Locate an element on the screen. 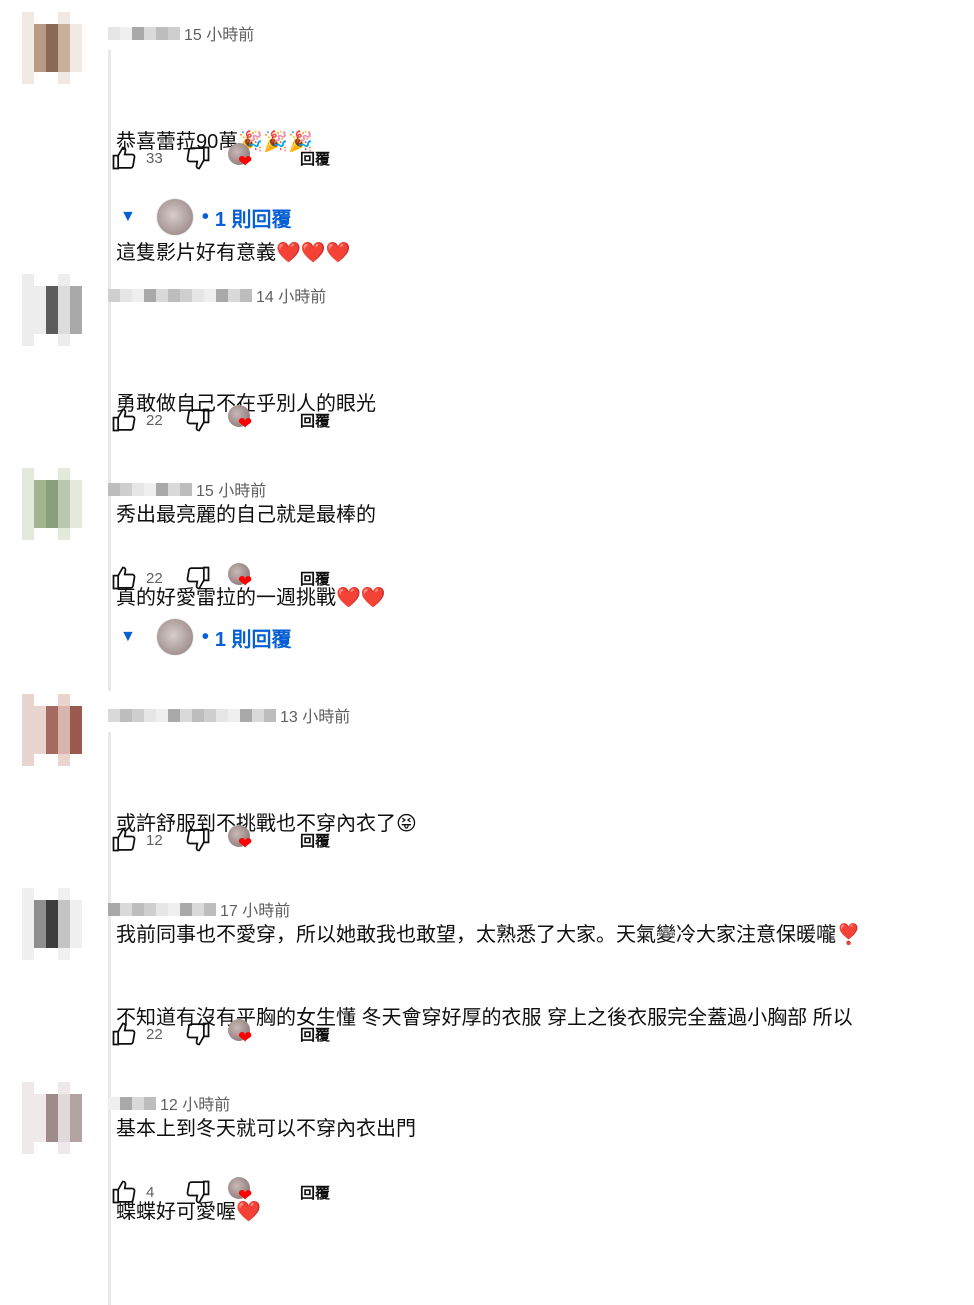 The height and width of the screenshot is (1305, 974). like-count: 33 is located at coordinates (154, 158).